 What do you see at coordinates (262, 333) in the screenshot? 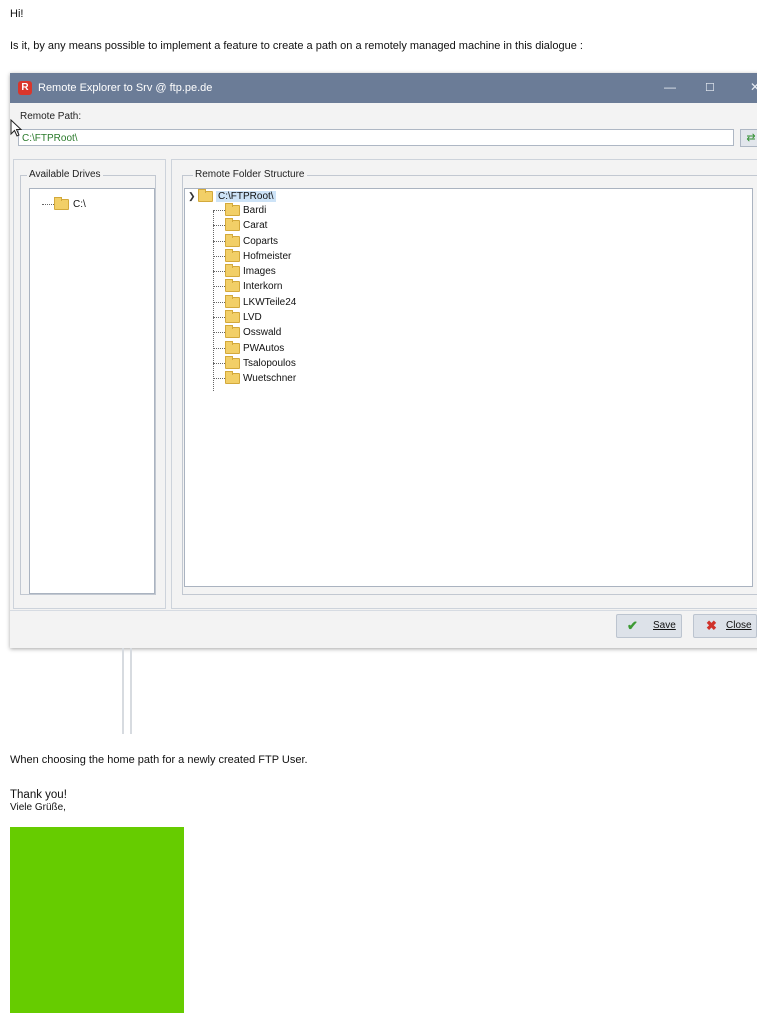
I see `folder-label: Osswald` at bounding box center [262, 333].